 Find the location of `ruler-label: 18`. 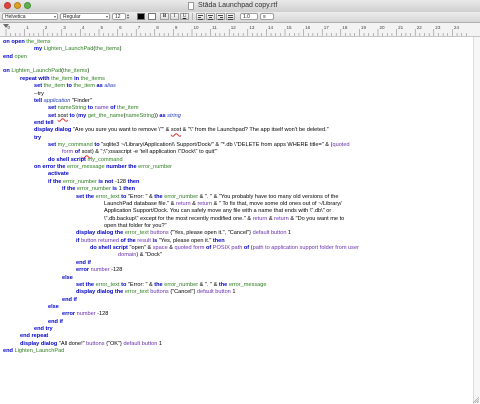

ruler-label: 18 is located at coordinates (345, 27).